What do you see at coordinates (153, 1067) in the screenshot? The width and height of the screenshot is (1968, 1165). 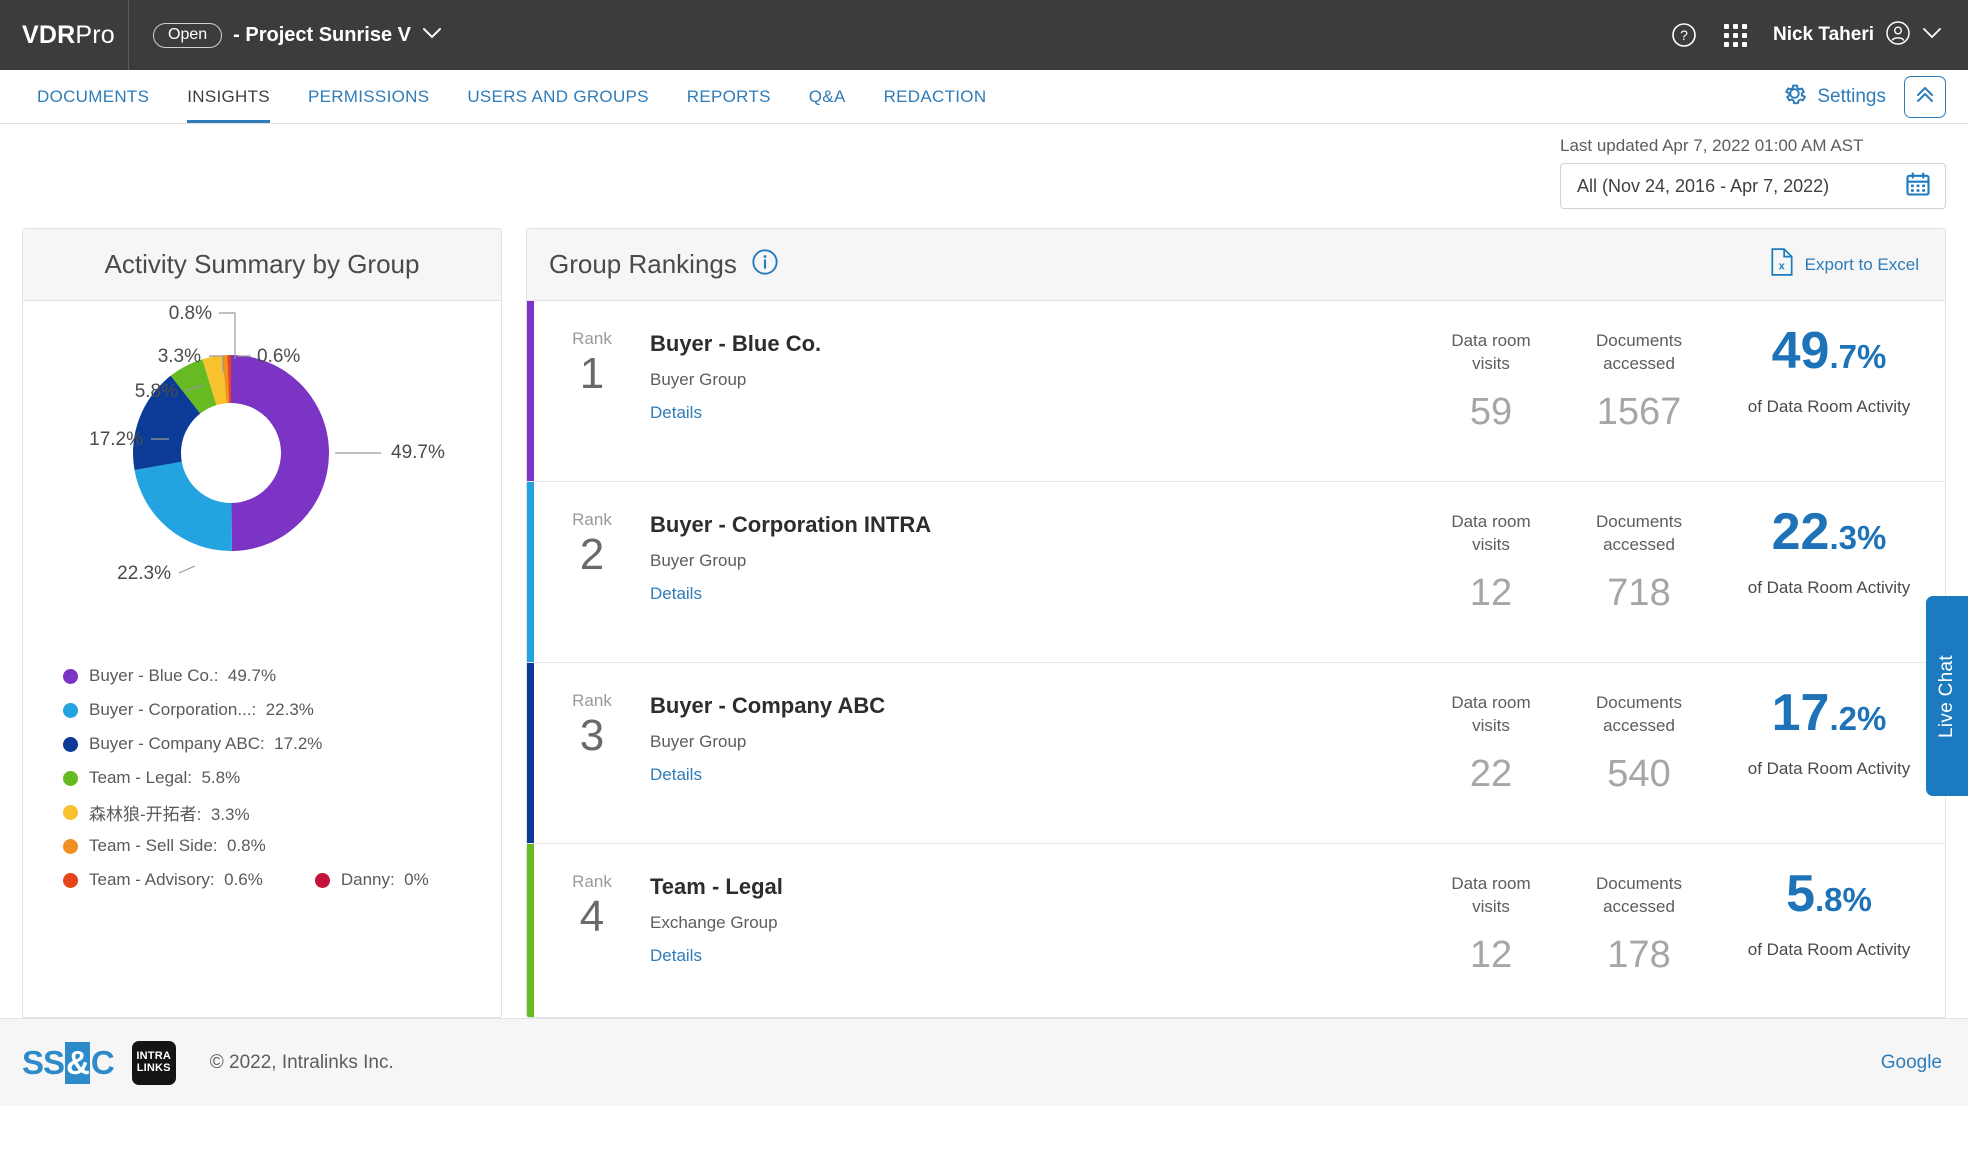 I see `intralinks-logo-line2: LINKS` at bounding box center [153, 1067].